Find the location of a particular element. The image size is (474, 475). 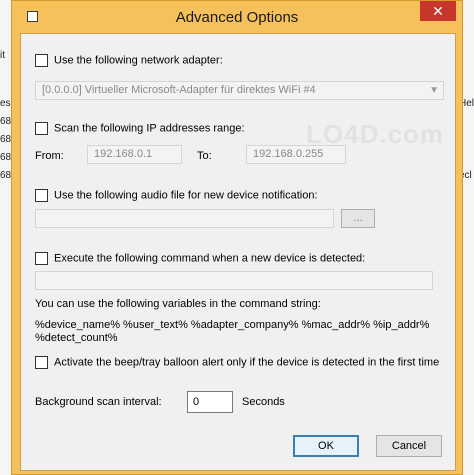

background-text: it is located at coordinates (2, 55).